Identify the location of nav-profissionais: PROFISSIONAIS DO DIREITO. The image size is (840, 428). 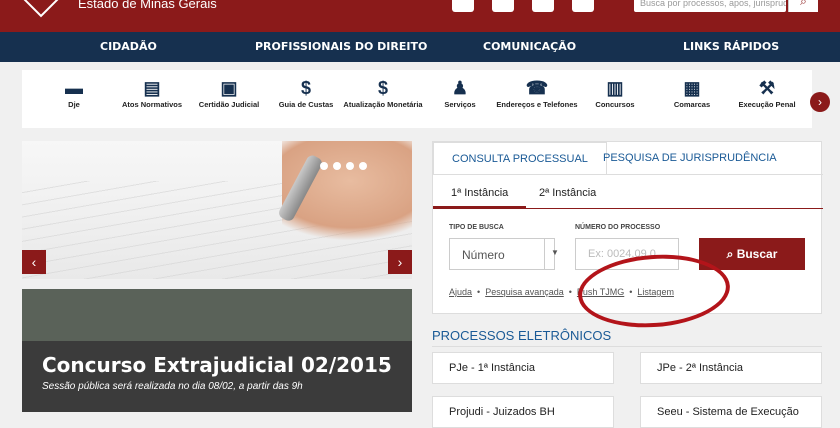
(341, 47).